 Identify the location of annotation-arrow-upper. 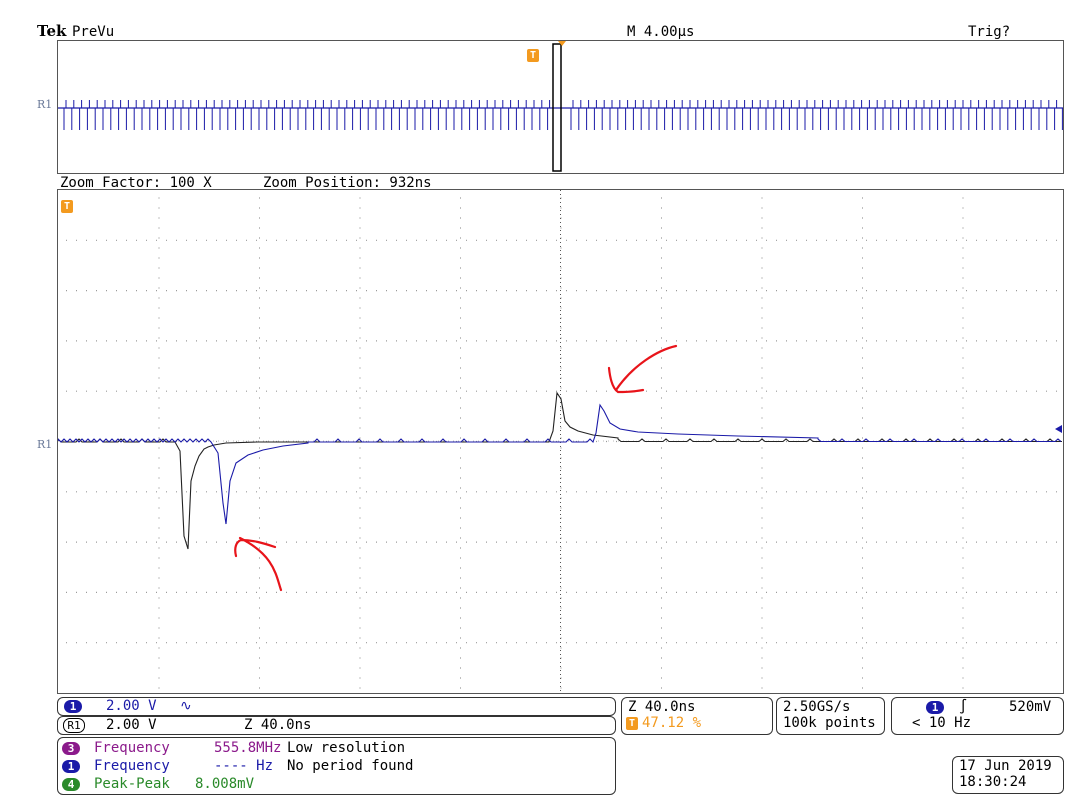
(646, 368).